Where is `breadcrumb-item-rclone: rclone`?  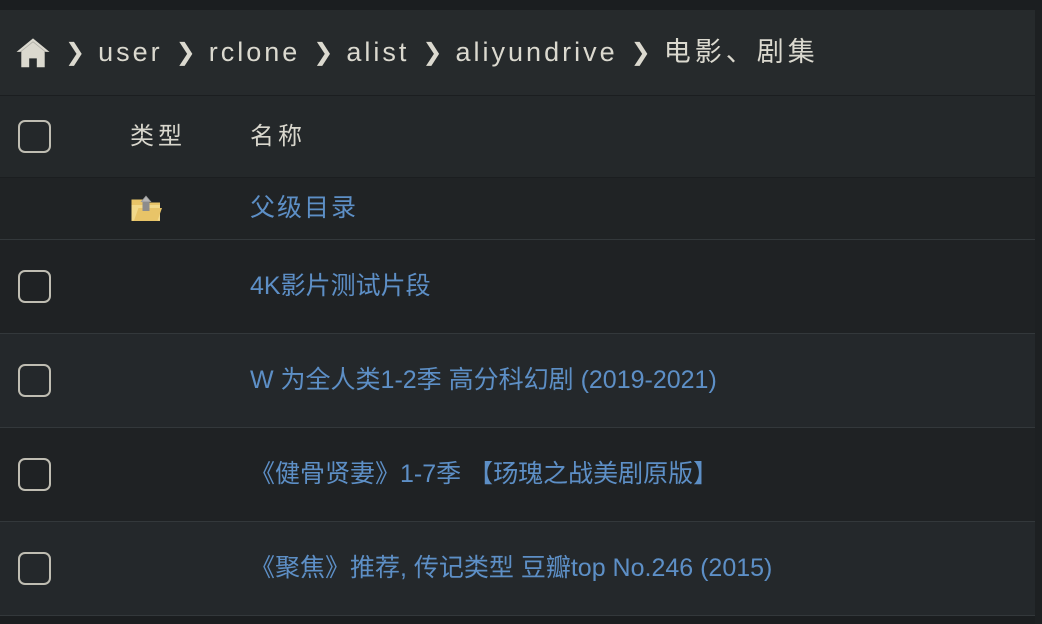
breadcrumb-item-rclone: rclone is located at coordinates (255, 52).